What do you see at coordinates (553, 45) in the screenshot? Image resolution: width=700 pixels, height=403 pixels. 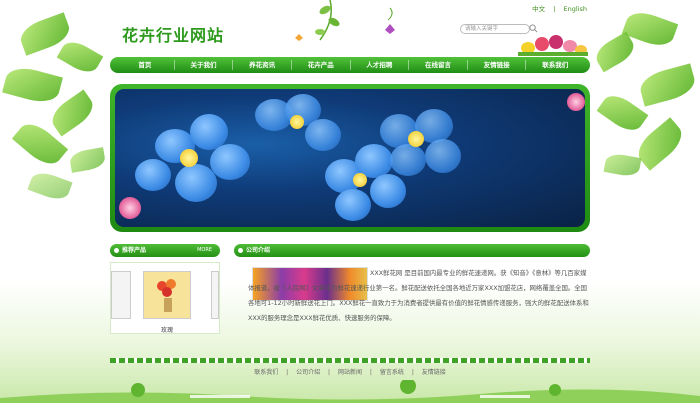 I see `tulip-bouquet-image` at bounding box center [553, 45].